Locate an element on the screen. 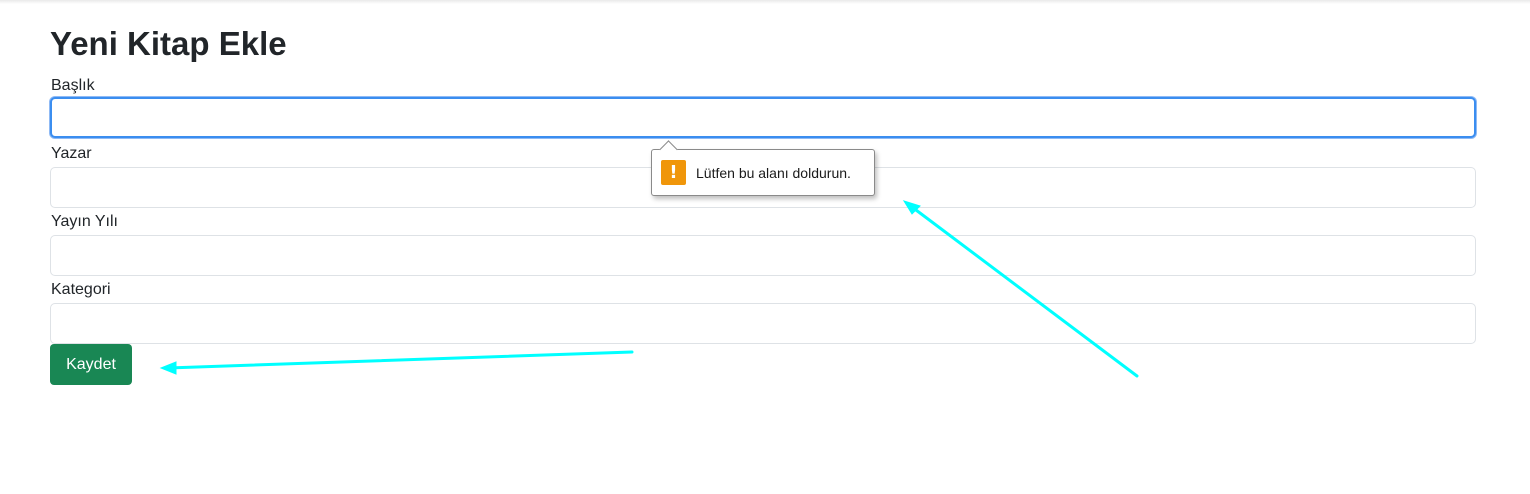  annotation-arrow-to-save is located at coordinates (400, 360).